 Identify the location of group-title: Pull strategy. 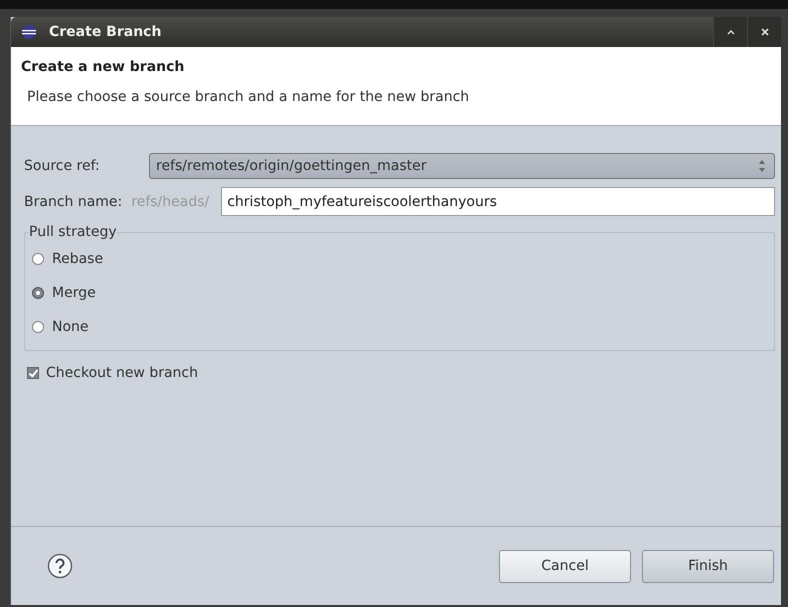
(73, 232).